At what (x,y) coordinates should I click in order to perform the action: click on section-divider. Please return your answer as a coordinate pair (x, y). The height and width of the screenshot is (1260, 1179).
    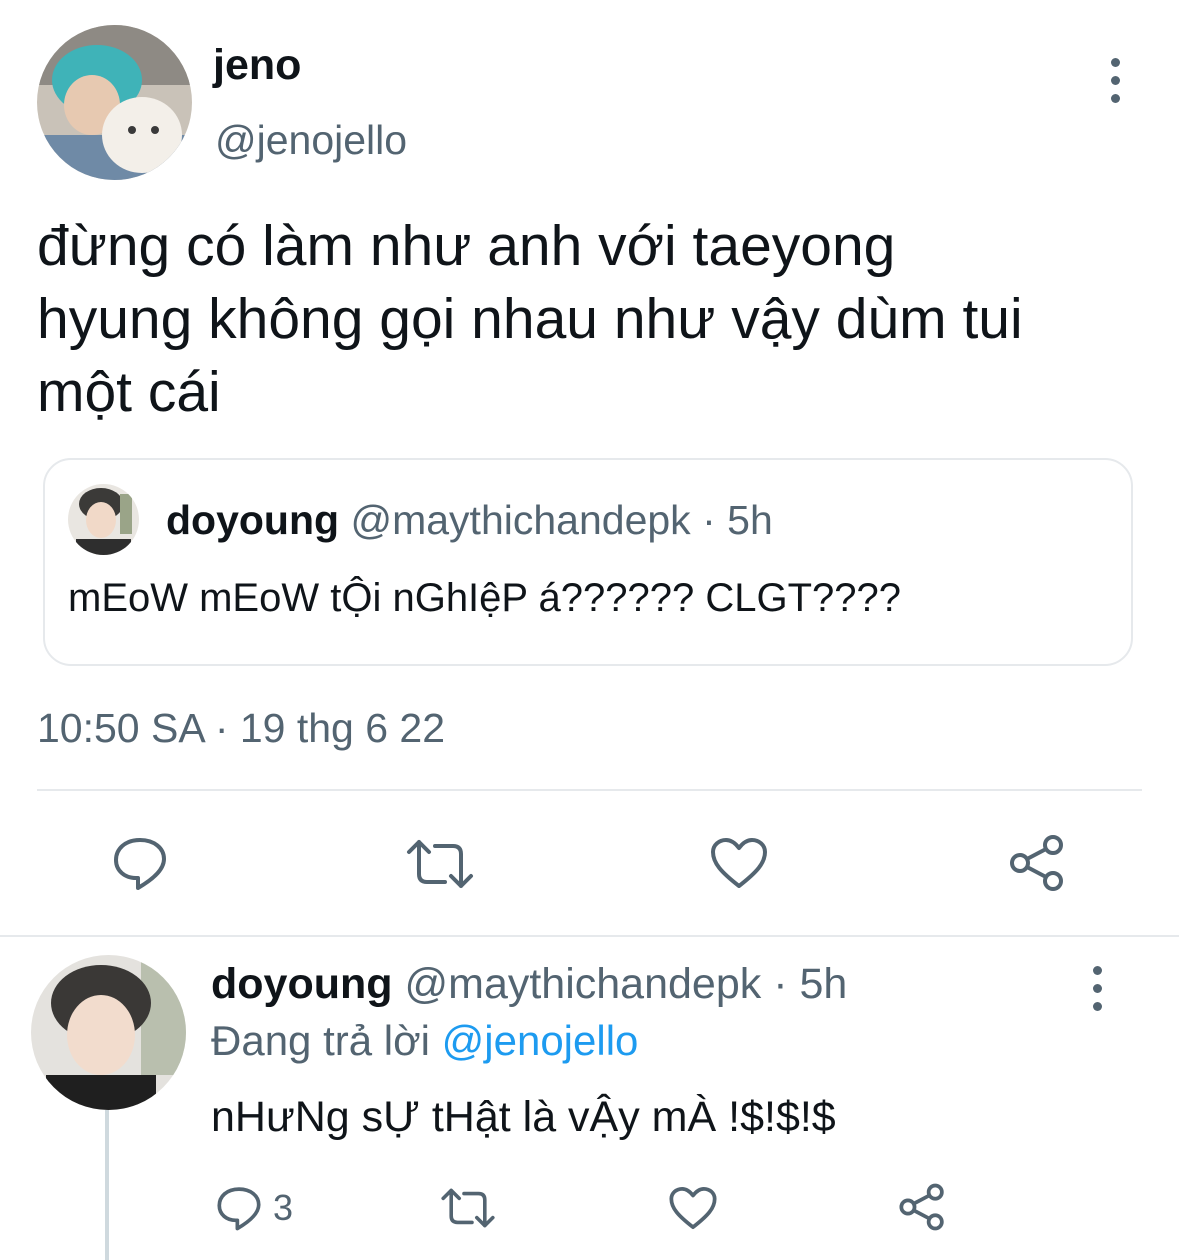
    Looking at the image, I should click on (589, 936).